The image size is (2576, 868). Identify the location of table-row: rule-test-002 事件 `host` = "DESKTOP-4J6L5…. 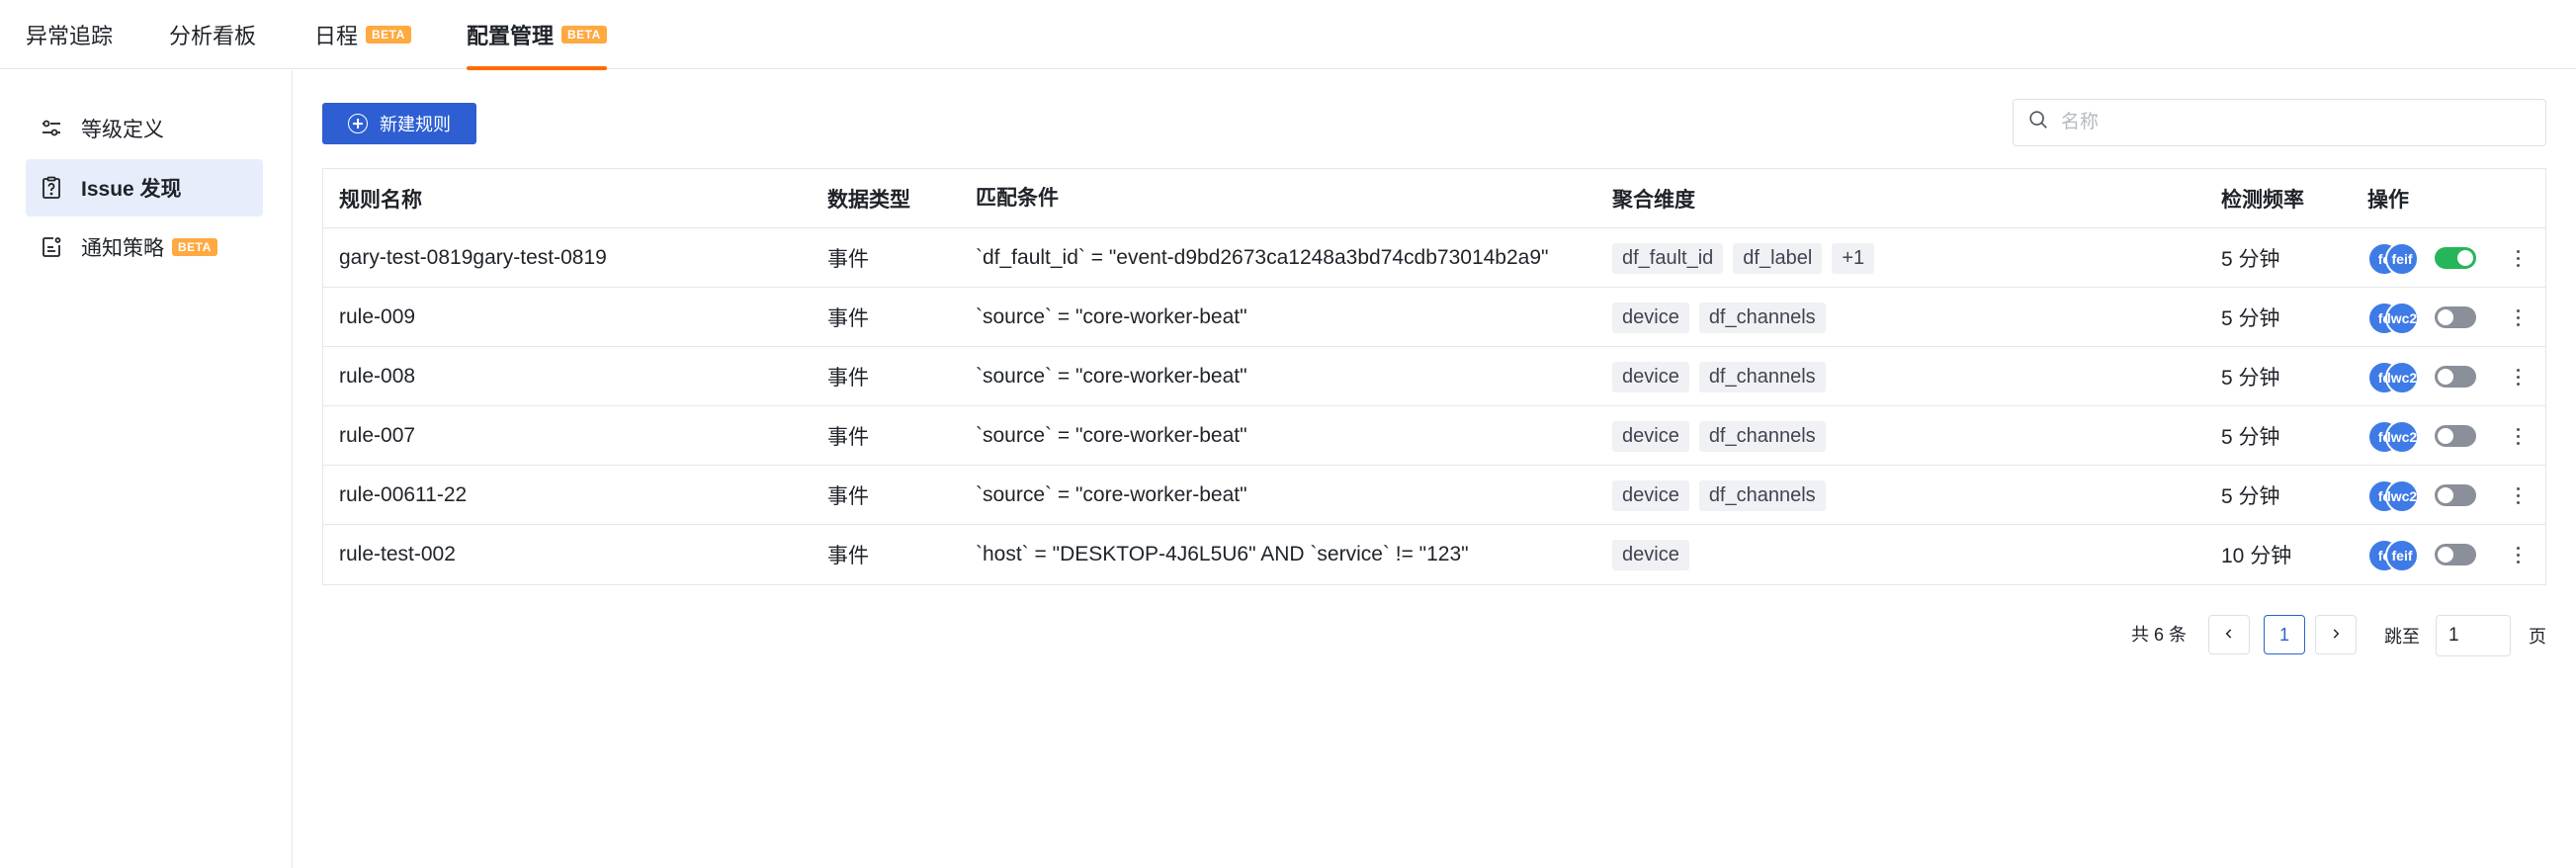
(1434, 554).